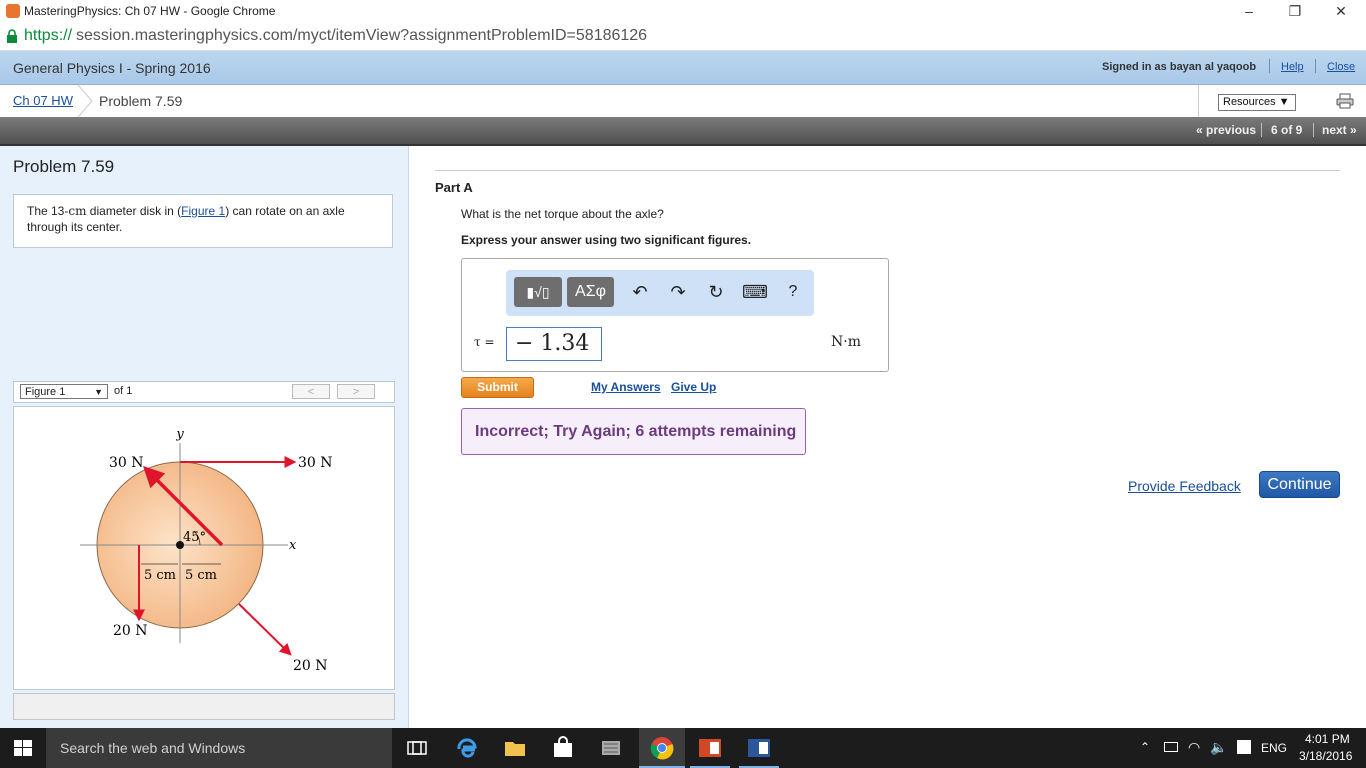 Image resolution: width=1366 pixels, height=768 pixels. I want to click on mastering-favicon-icon, so click(13, 11).